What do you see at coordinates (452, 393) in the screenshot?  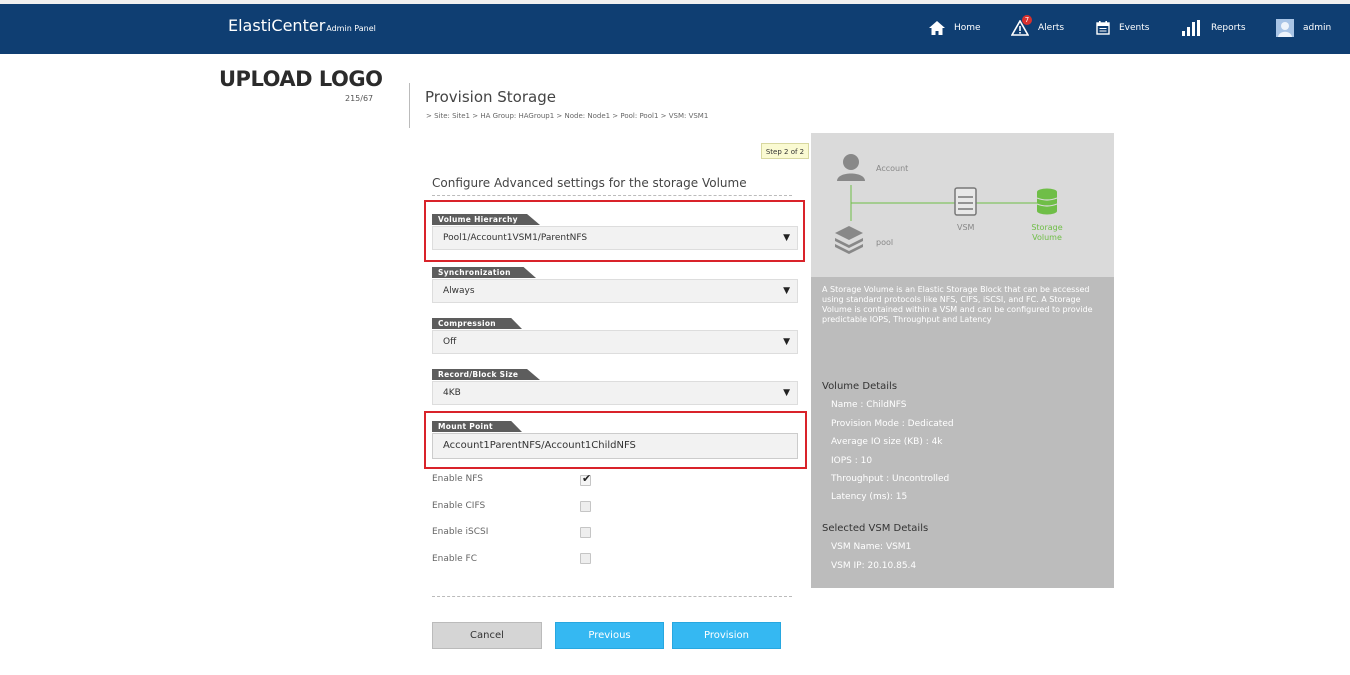 I see `block-size-value: 4KB` at bounding box center [452, 393].